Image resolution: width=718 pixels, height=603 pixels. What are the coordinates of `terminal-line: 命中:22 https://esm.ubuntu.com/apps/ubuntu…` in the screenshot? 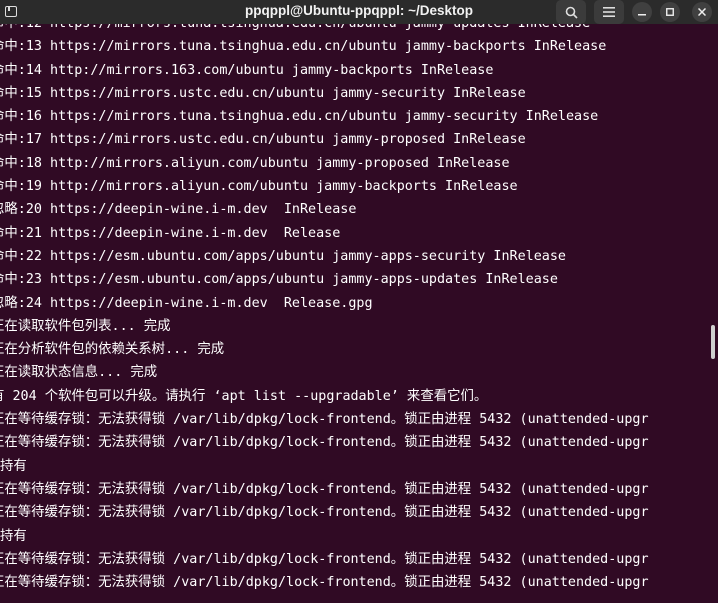 It's located at (283, 256).